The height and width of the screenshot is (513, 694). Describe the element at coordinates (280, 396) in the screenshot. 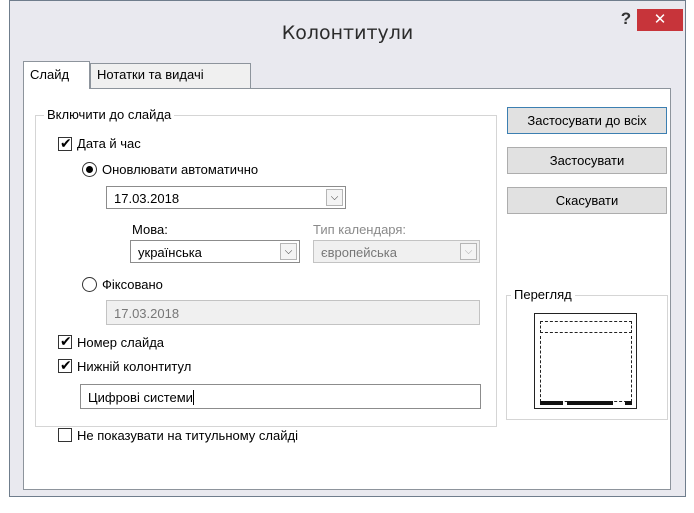

I see `footer-text-input: Цифрові системи` at that location.